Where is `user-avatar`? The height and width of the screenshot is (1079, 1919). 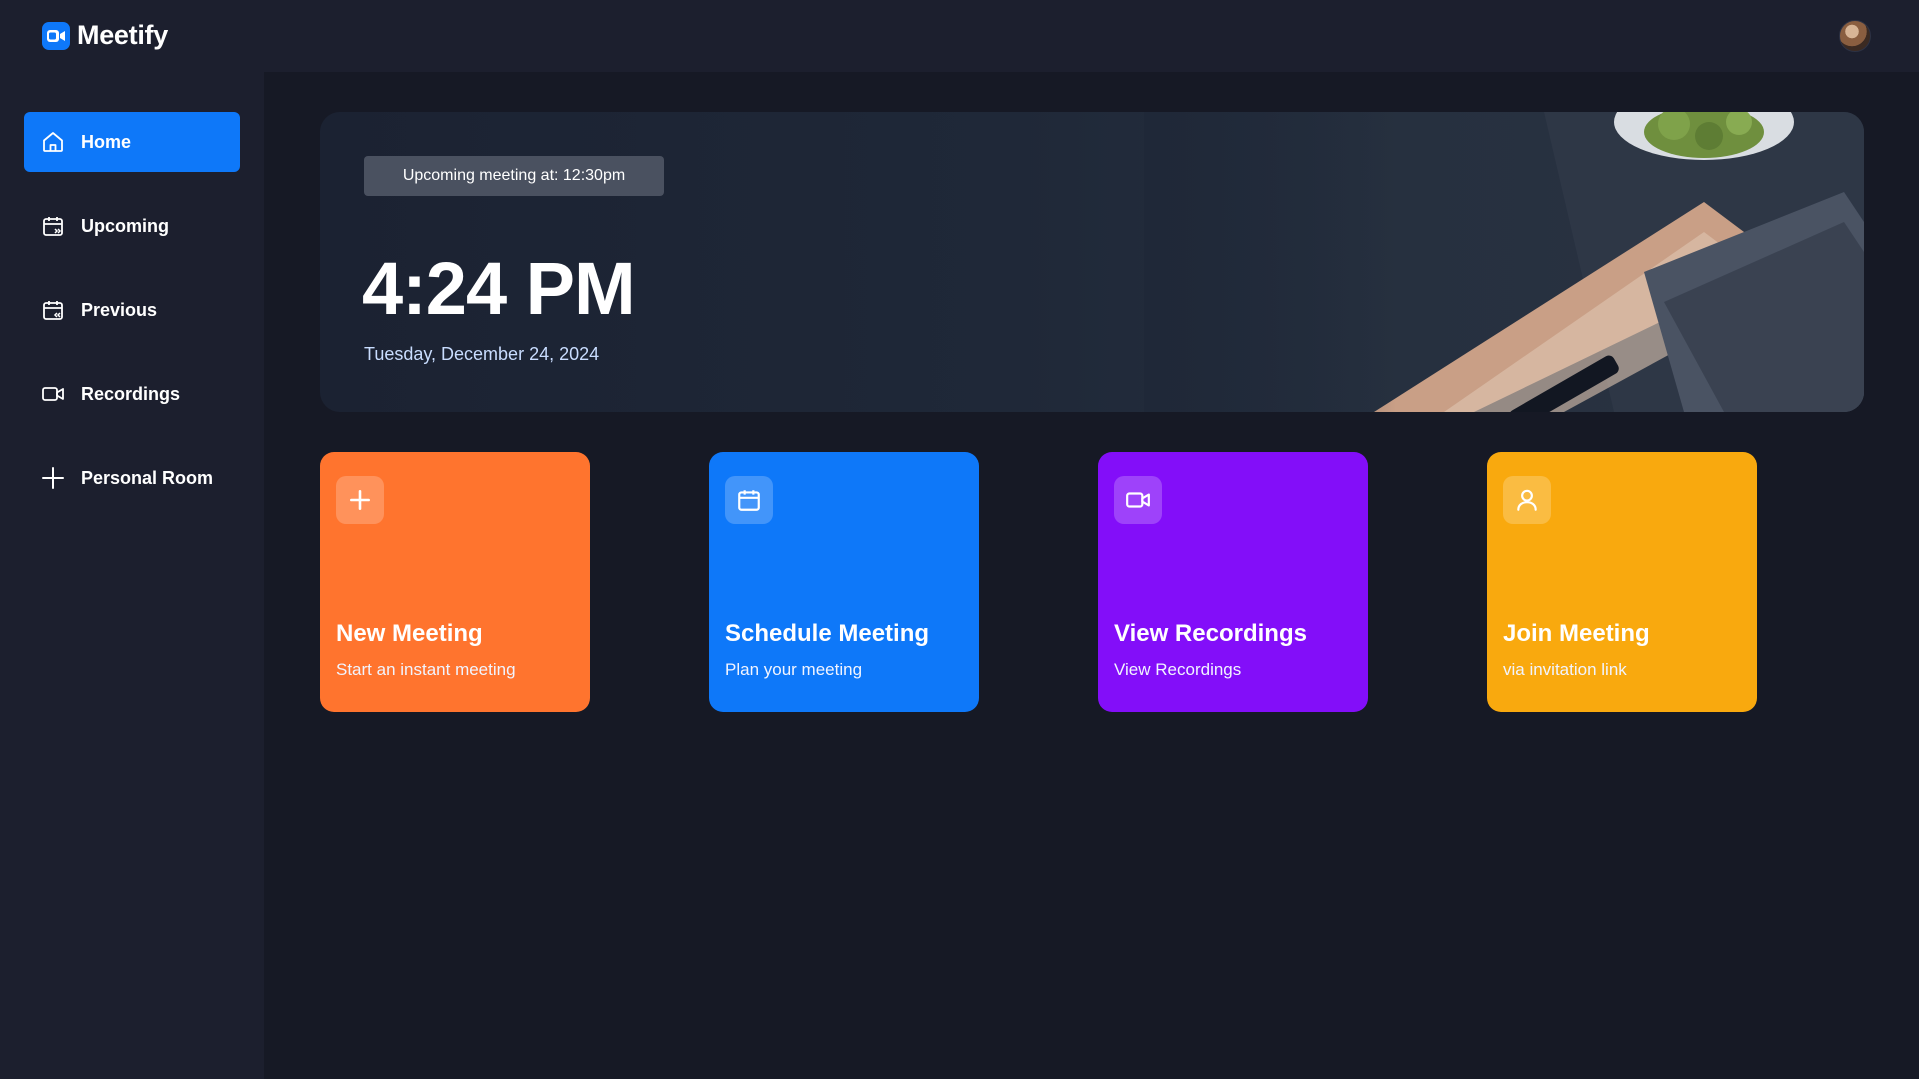 user-avatar is located at coordinates (1855, 36).